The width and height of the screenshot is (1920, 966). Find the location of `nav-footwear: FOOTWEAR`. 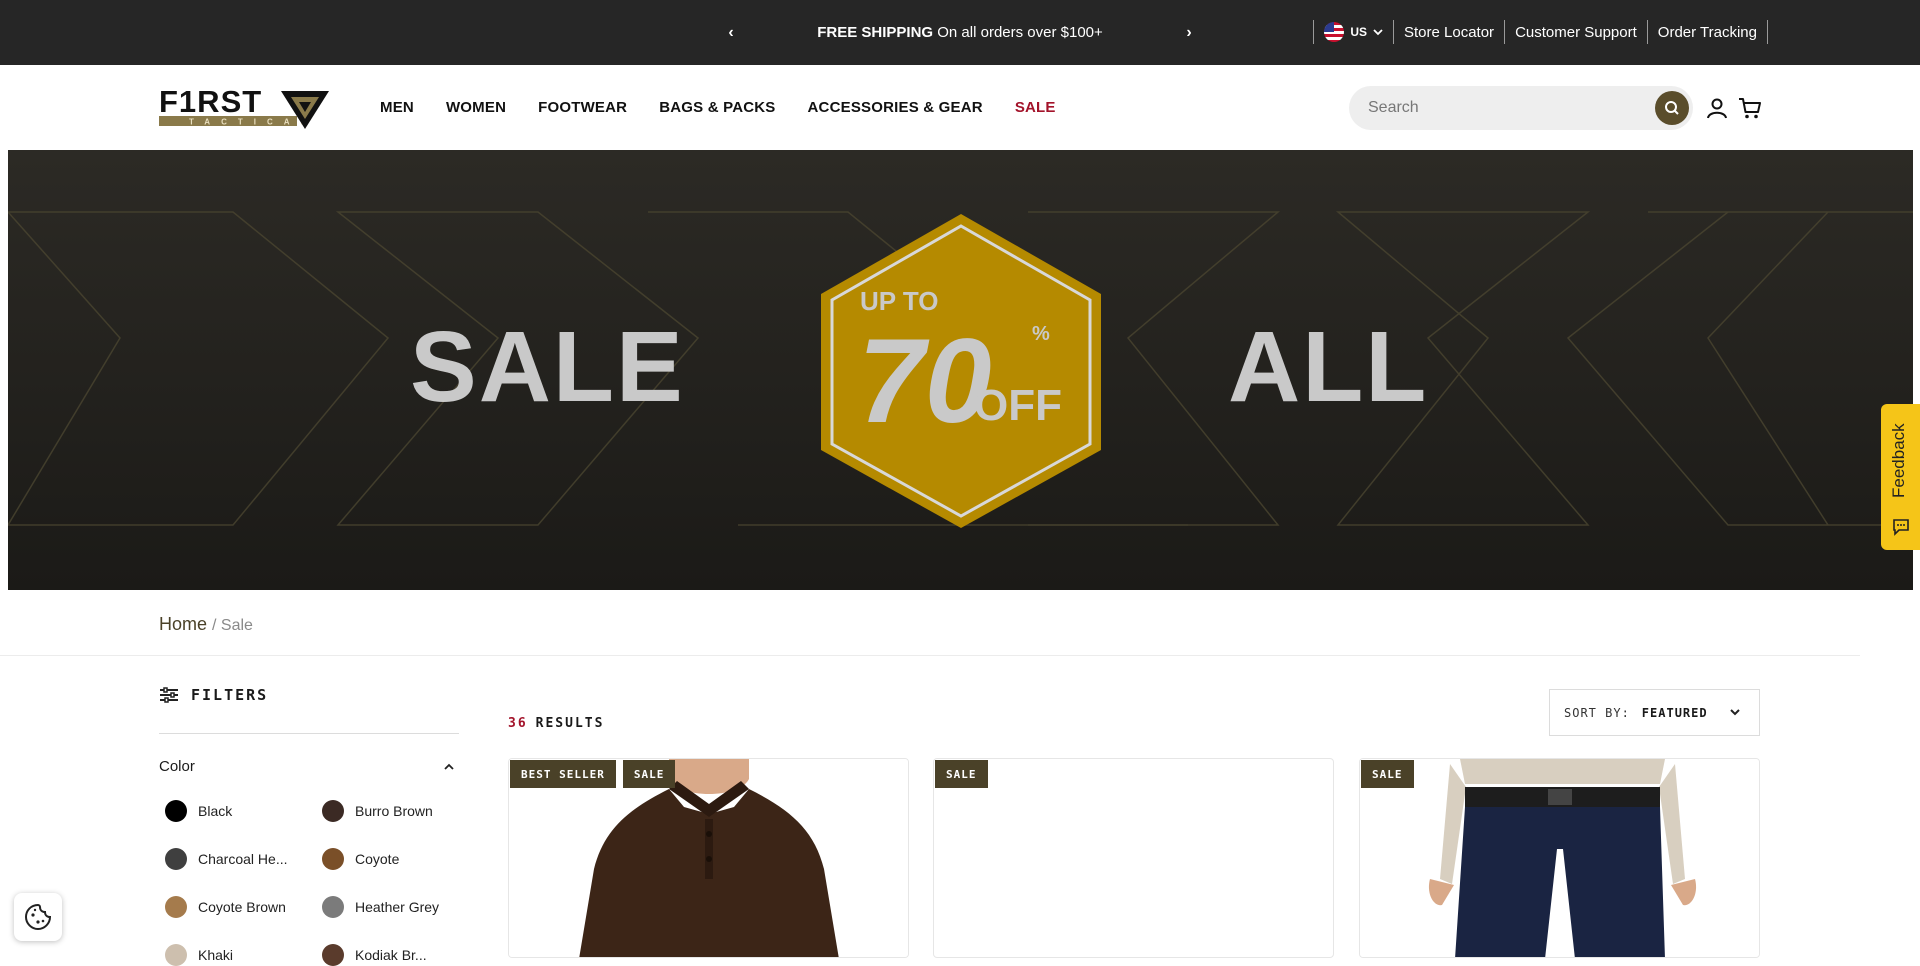

nav-footwear: FOOTWEAR is located at coordinates (582, 107).